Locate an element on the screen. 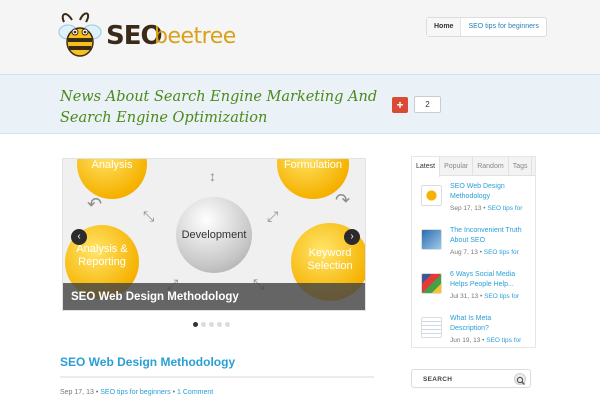 Image resolution: width=600 pixels, height=400 pixels. post-title: SEO Web Design Methodology is located at coordinates (147, 362).